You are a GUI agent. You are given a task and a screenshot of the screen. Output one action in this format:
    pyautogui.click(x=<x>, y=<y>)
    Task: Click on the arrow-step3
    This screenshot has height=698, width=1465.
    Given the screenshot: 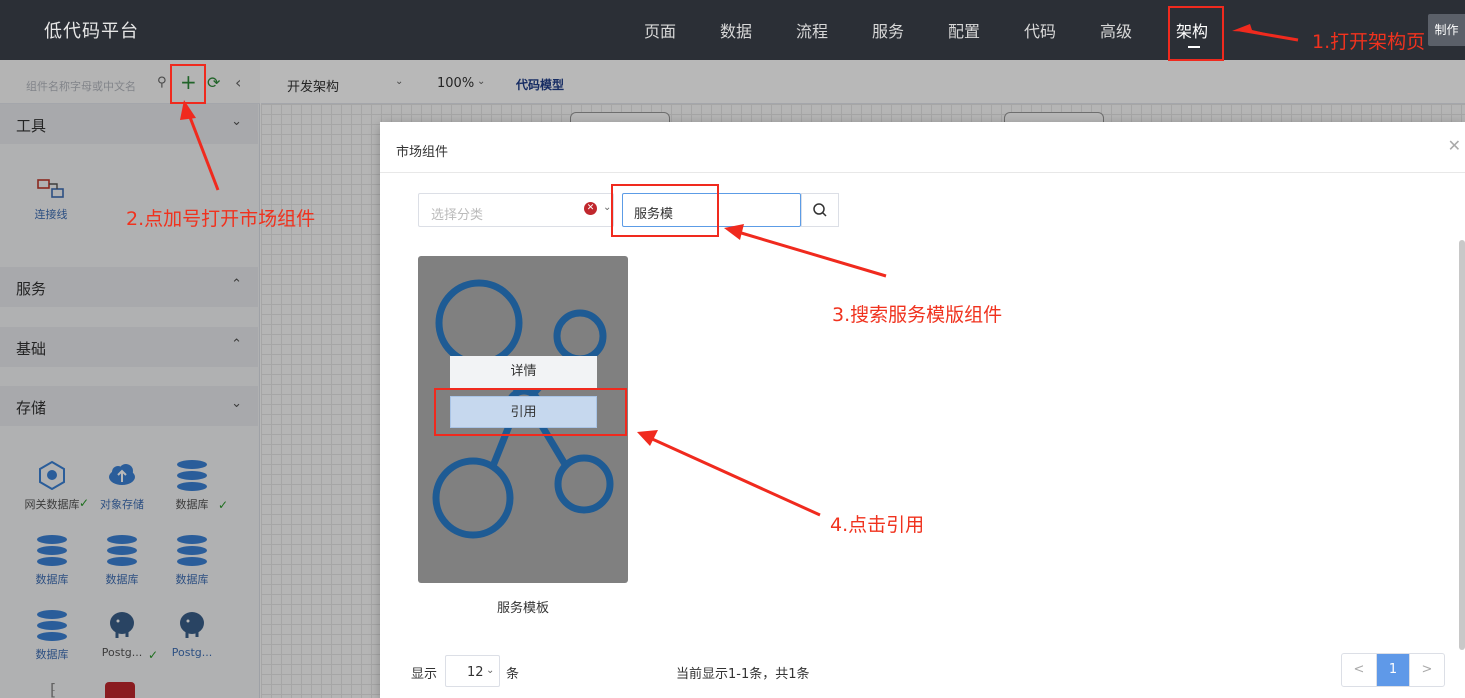 What is the action you would take?
    pyautogui.click(x=734, y=232)
    